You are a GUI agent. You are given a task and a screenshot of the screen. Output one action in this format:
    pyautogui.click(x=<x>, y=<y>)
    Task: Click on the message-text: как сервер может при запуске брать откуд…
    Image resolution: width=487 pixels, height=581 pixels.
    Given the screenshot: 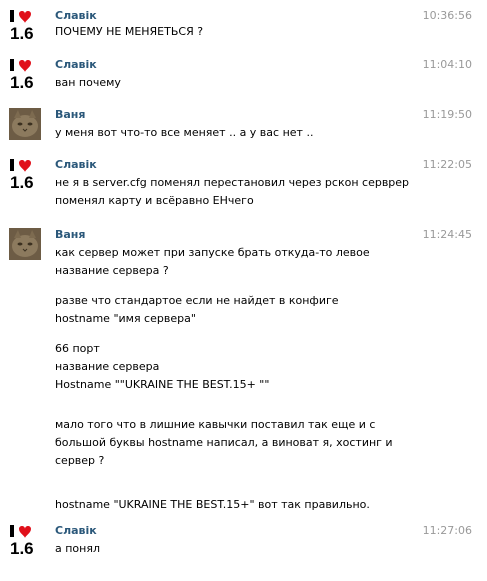 What is the action you would take?
    pyautogui.click(x=214, y=261)
    